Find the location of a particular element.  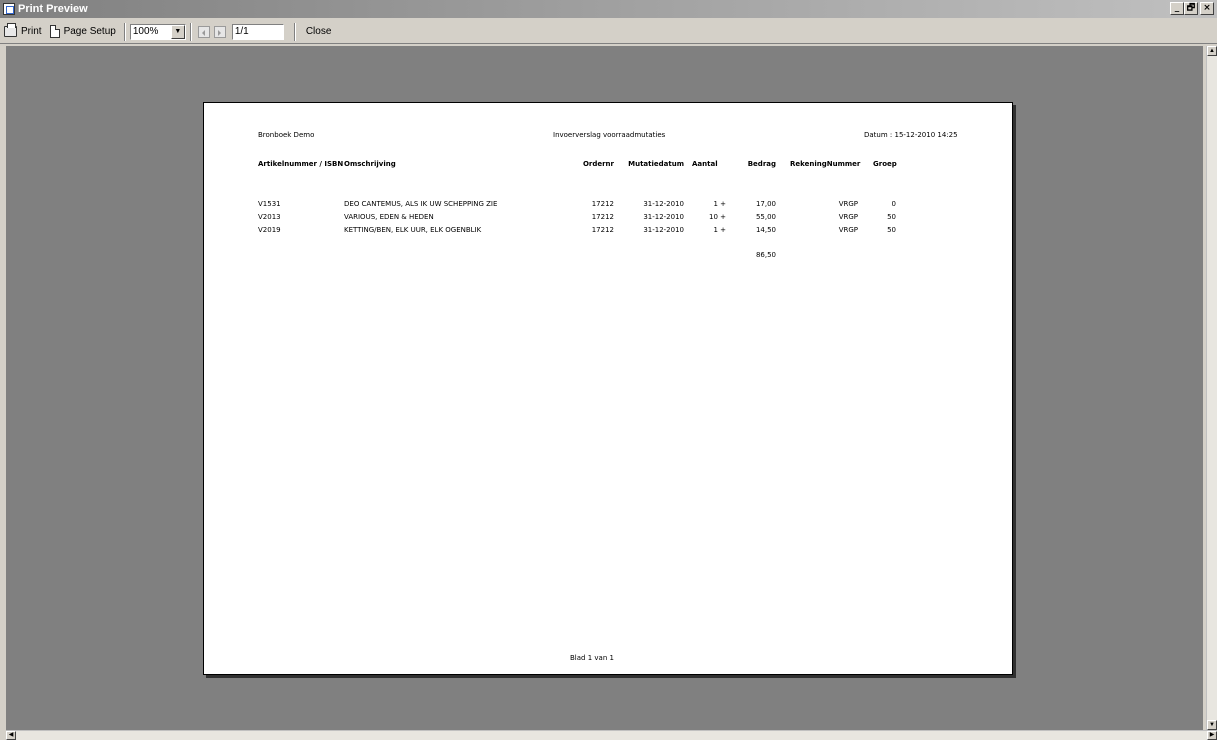

restore-button: 🗗 is located at coordinates (1191, 8).